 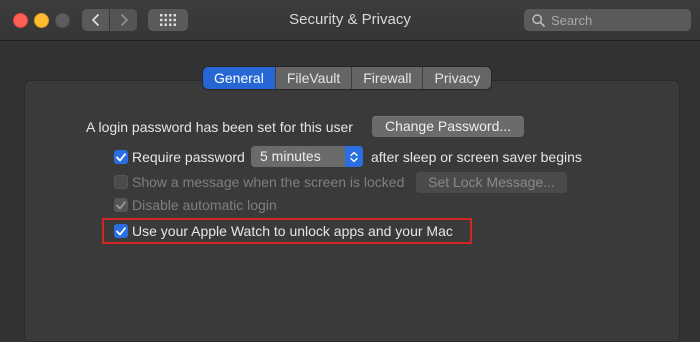 I want to click on apple-watch-unlock-checkbox, so click(x=121, y=231).